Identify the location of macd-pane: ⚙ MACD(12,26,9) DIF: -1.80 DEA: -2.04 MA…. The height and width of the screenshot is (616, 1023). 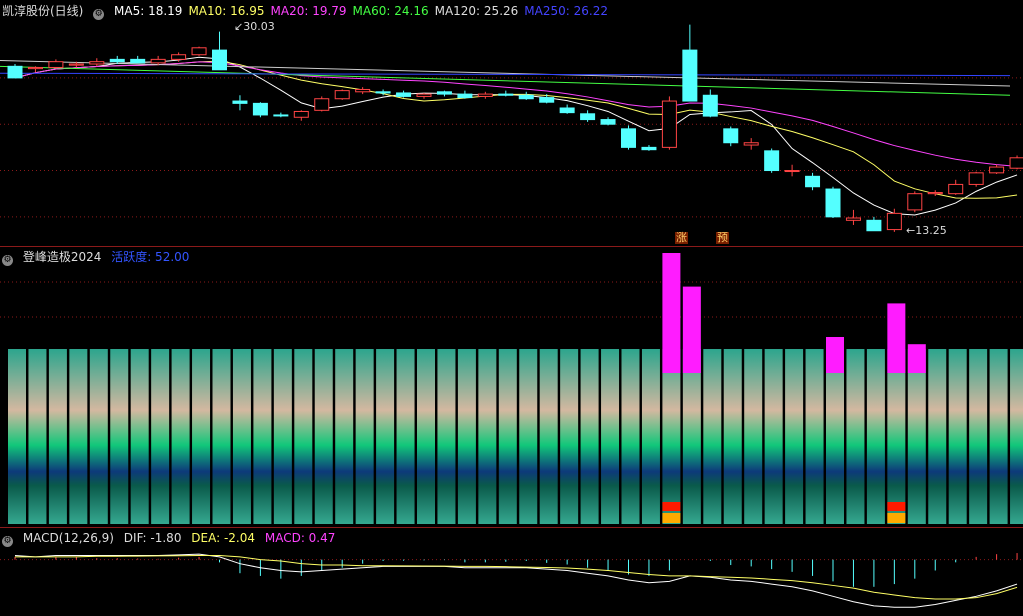
(511, 572).